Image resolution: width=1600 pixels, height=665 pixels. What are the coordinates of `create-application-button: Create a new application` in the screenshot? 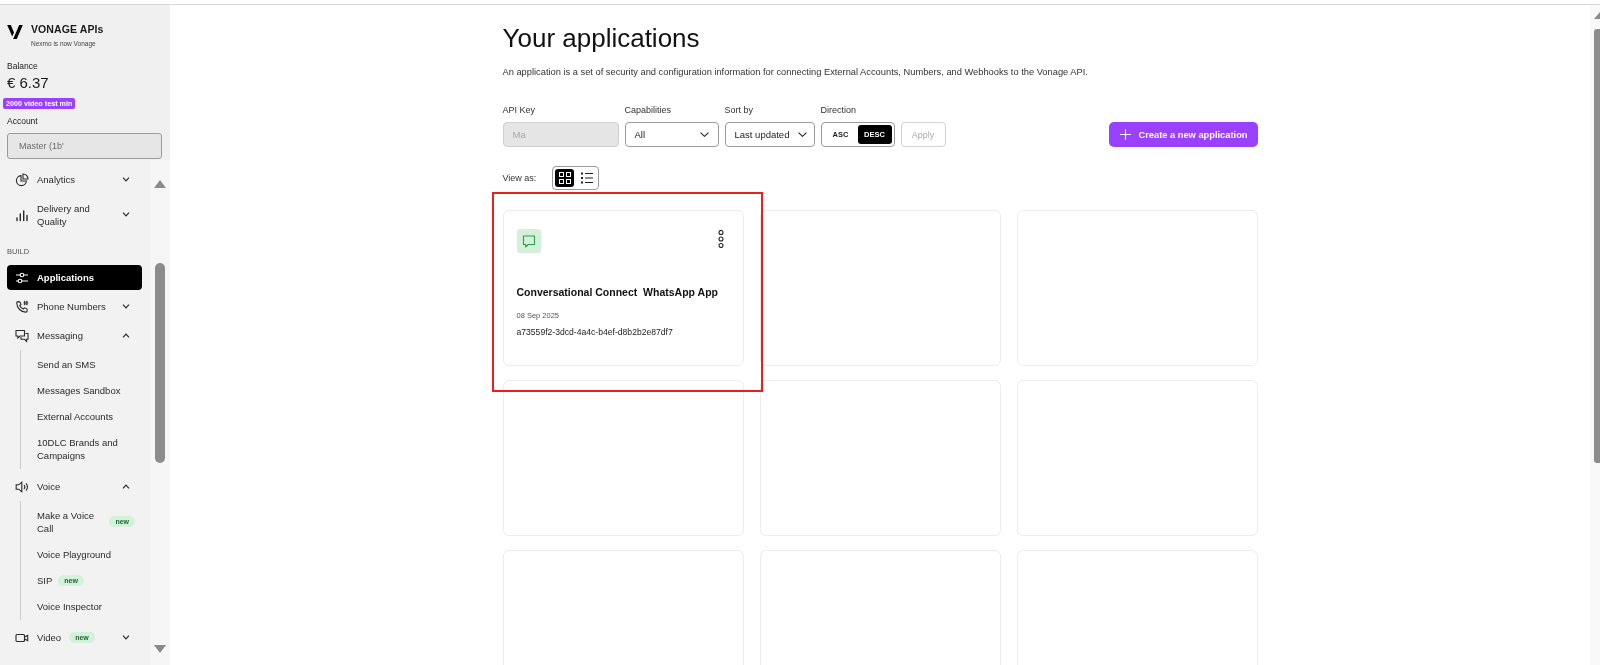 It's located at (1183, 134).